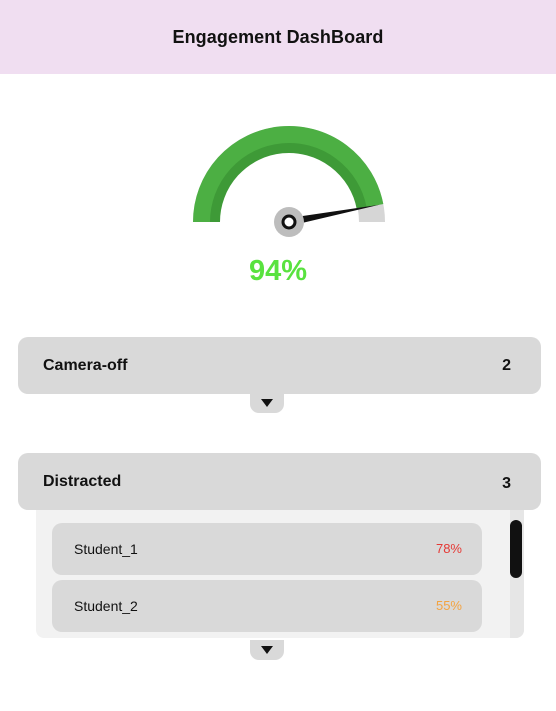 This screenshot has width=556, height=711. Describe the element at coordinates (516, 549) in the screenshot. I see `scrollbar-thumb` at that location.